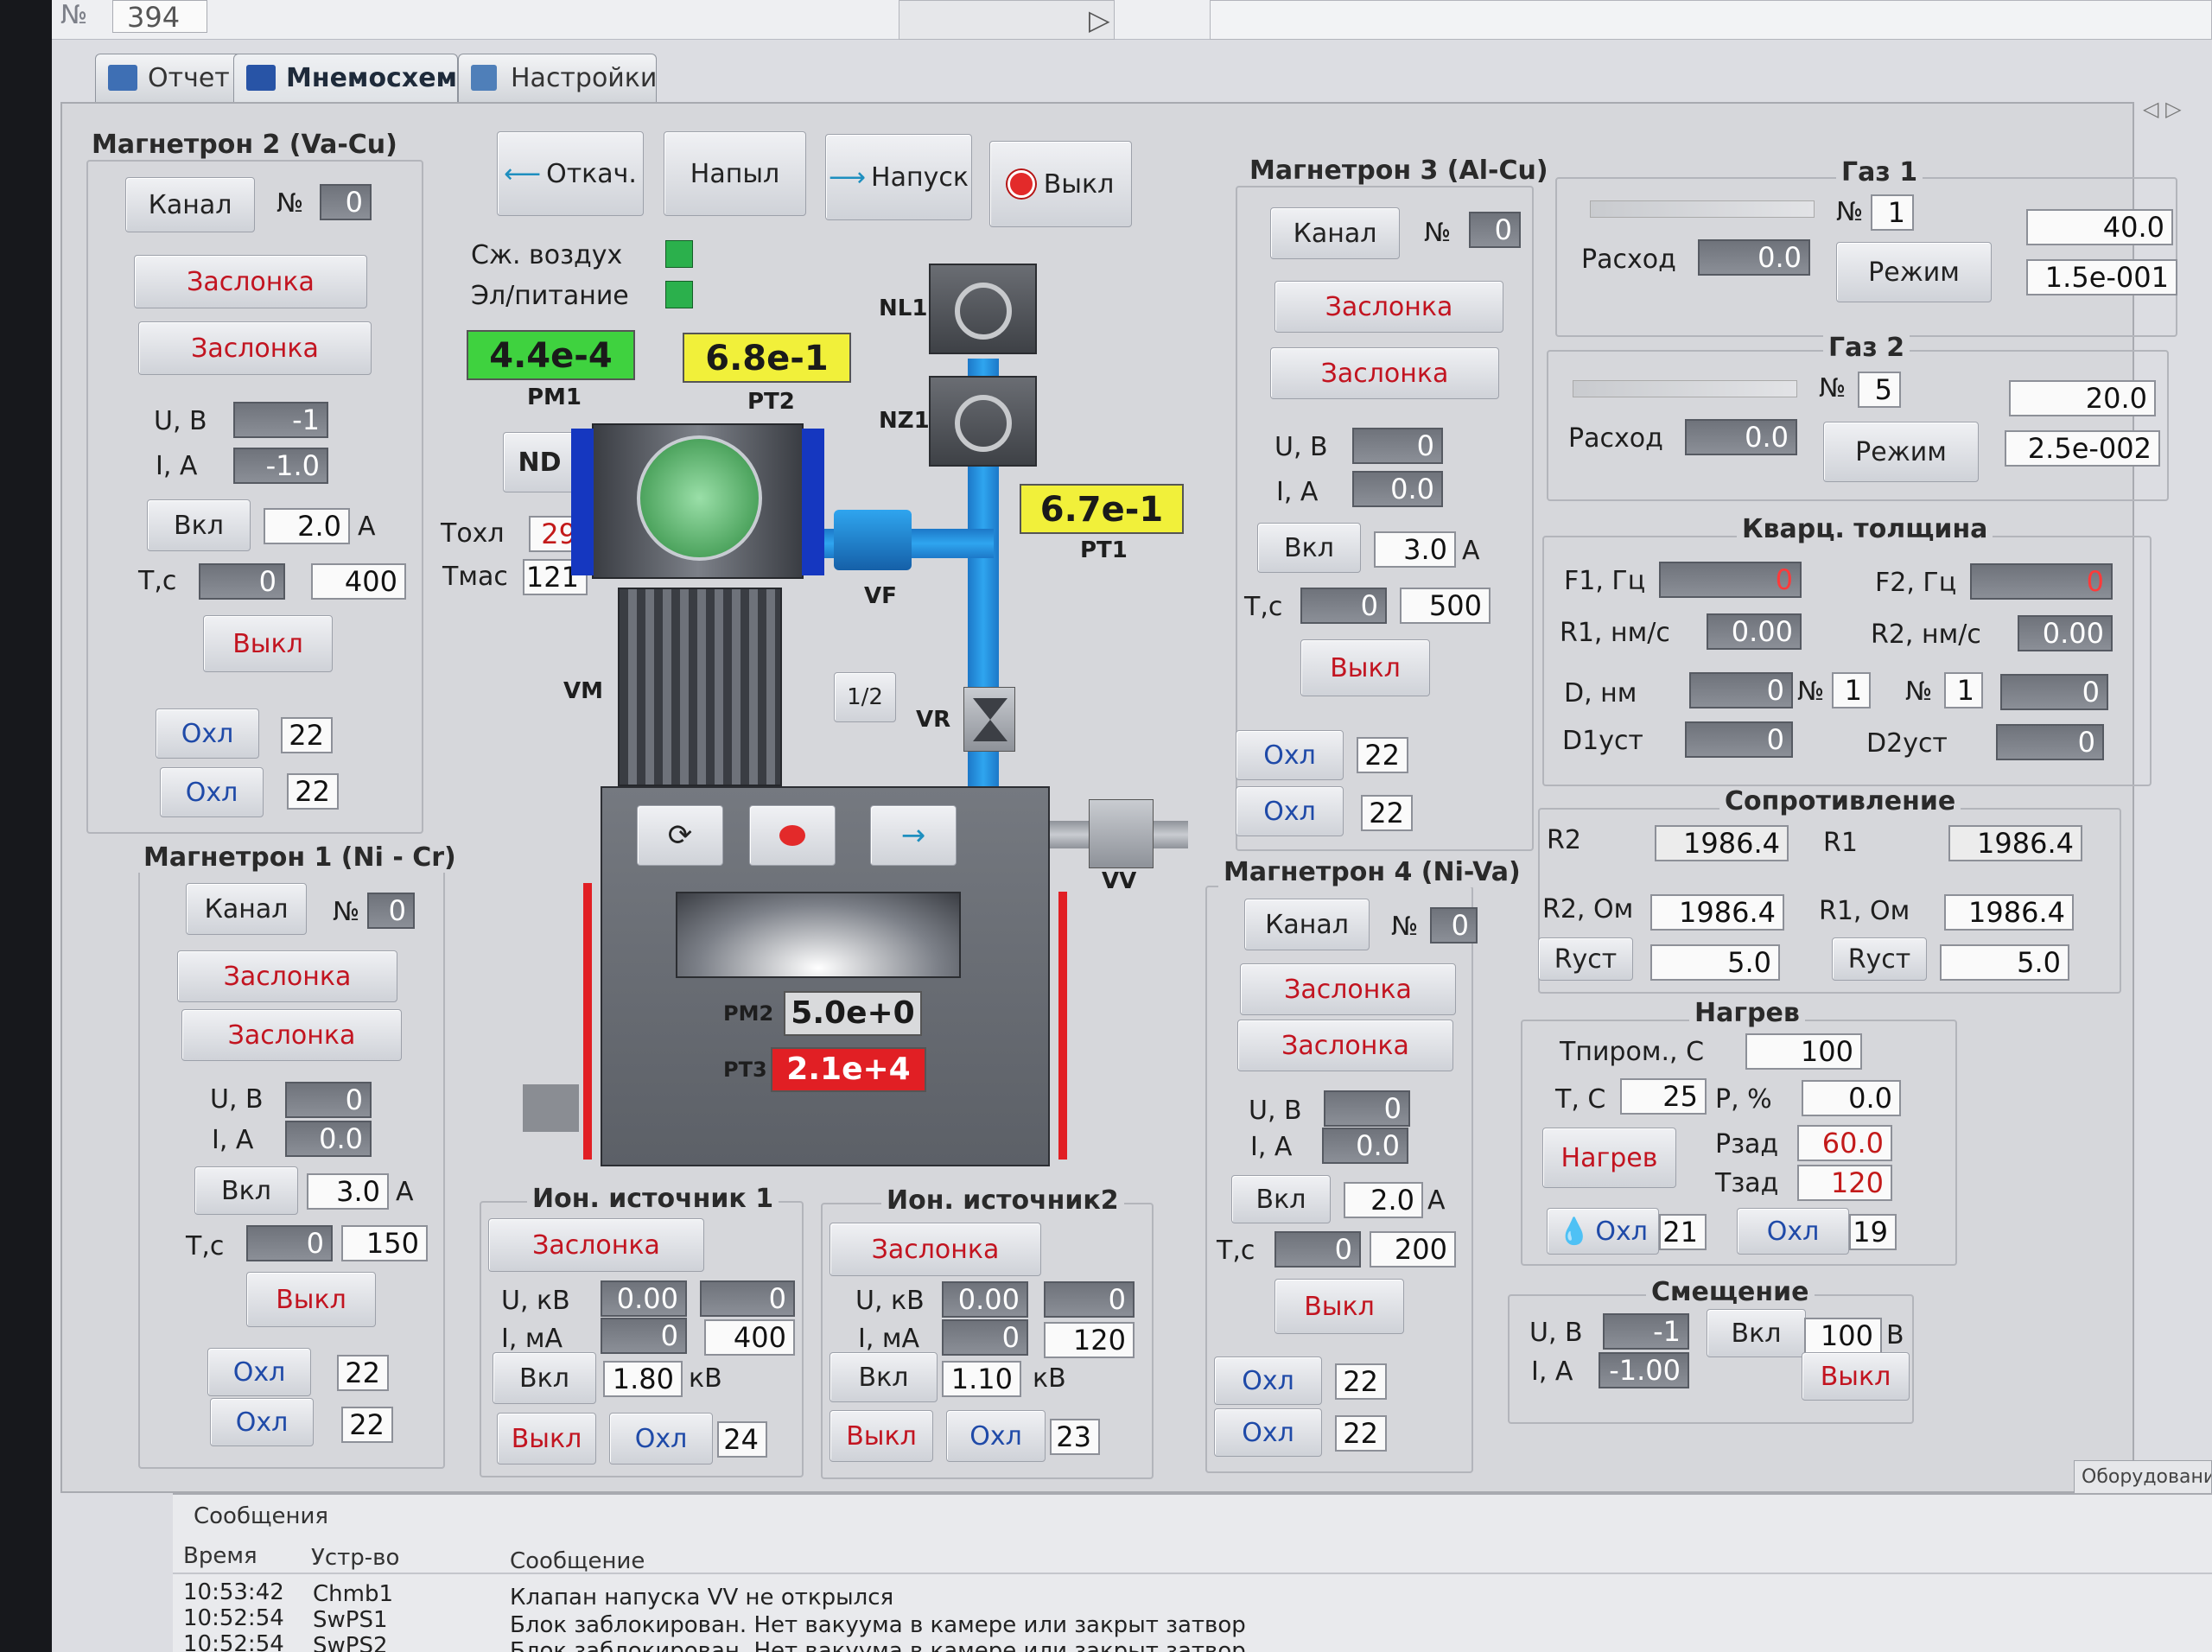 The width and height of the screenshot is (2212, 1652). What do you see at coordinates (873, 540) in the screenshot?
I see `vf-valve` at bounding box center [873, 540].